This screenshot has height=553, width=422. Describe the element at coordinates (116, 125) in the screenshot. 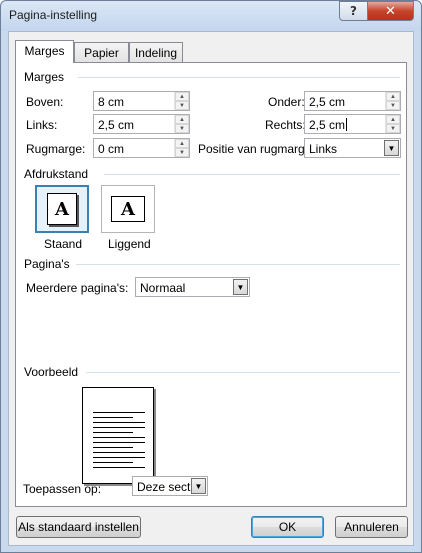

I see `left-margin-value: 2,5 cm` at that location.